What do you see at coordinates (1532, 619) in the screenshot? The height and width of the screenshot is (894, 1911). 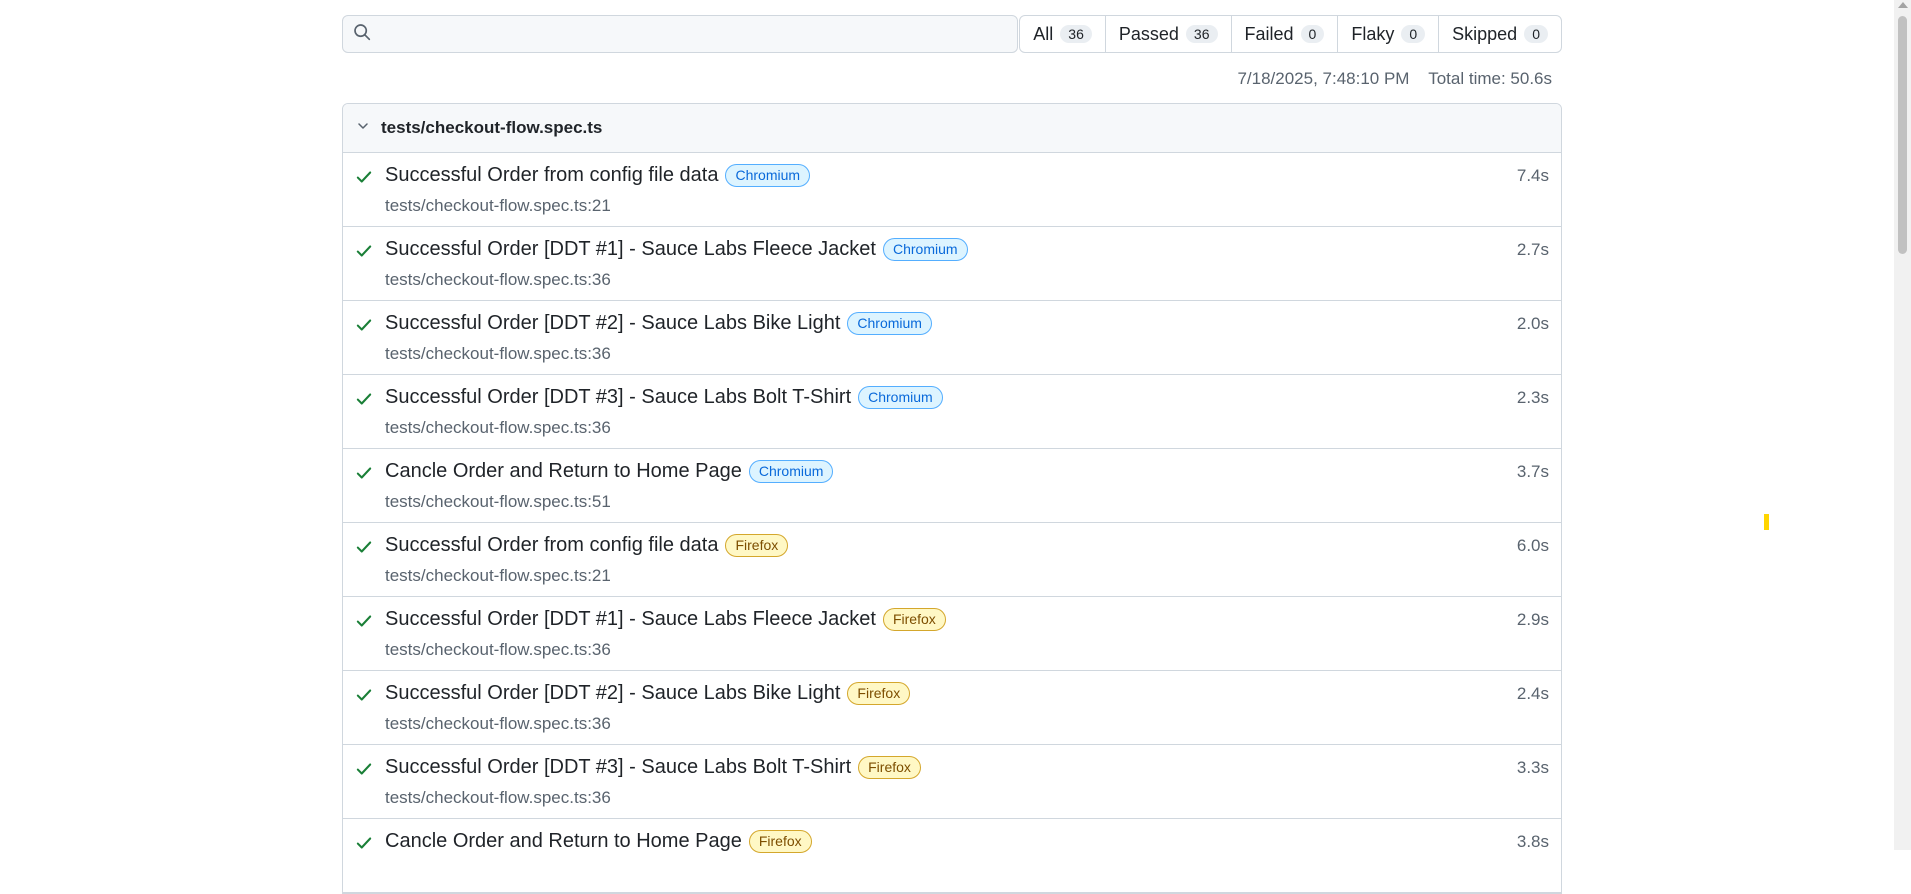 I see `test-duration: 2.9s` at bounding box center [1532, 619].